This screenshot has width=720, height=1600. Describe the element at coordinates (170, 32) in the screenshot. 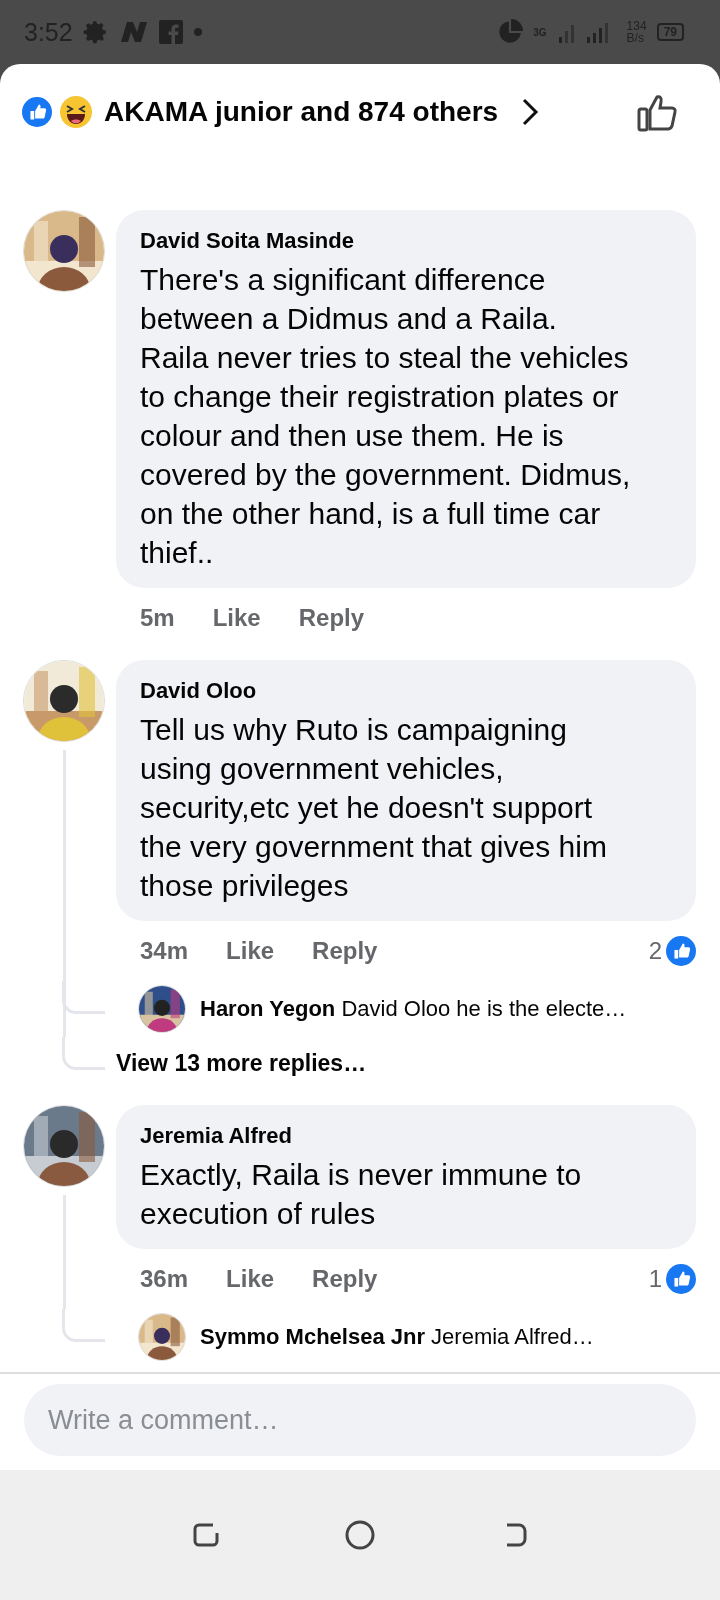

I see `facebook-icon` at that location.